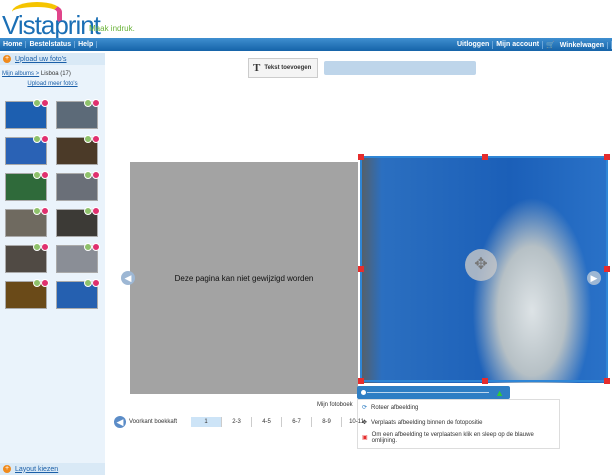 This screenshot has width=612, height=475. Describe the element at coordinates (51, 25) in the screenshot. I see `brand: Vistaprint` at that location.